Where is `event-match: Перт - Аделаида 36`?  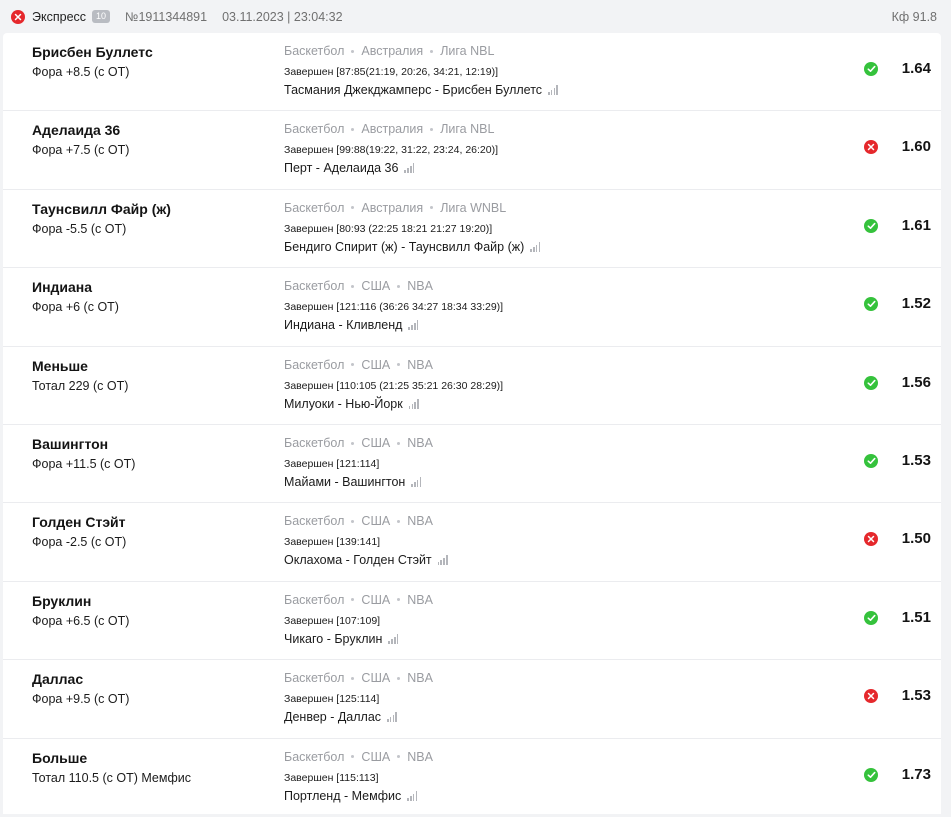
event-match: Перт - Аделаида 36 is located at coordinates (350, 168).